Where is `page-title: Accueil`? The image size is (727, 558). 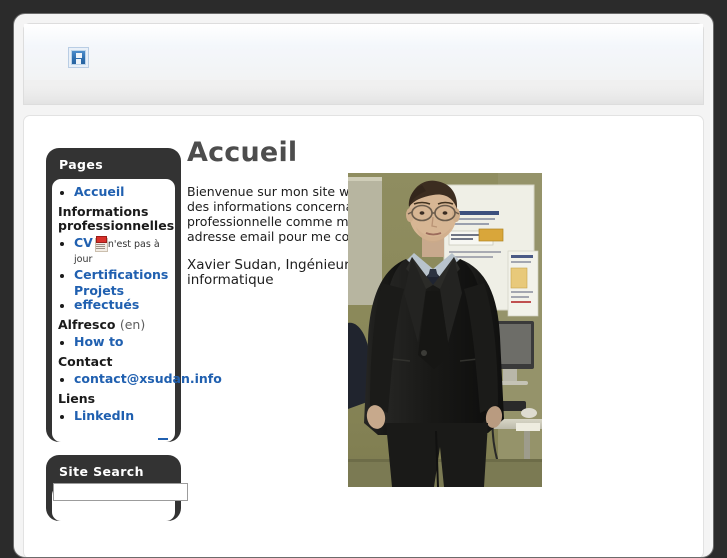
page-title: Accueil is located at coordinates (242, 152).